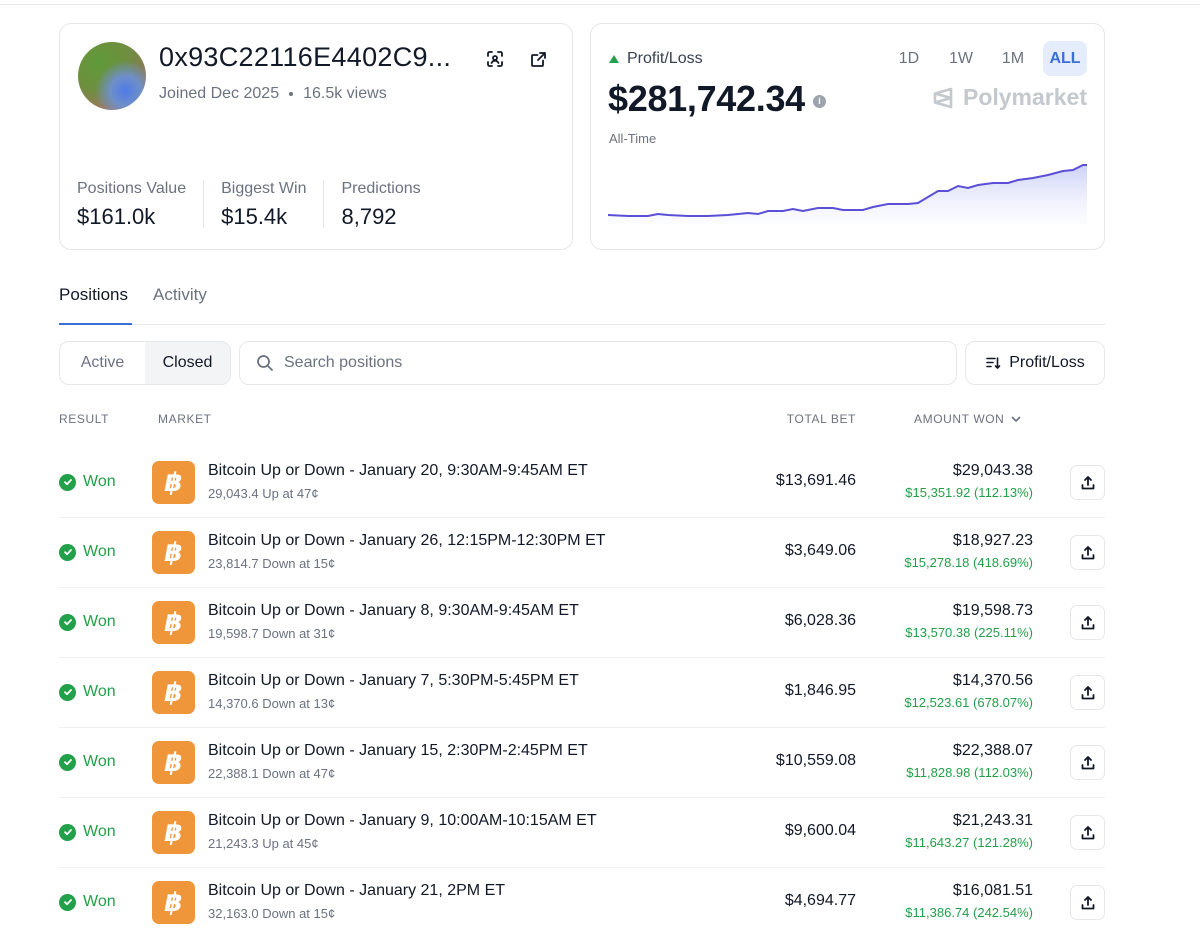  I want to click on chevron-down-icon, so click(1016, 419).